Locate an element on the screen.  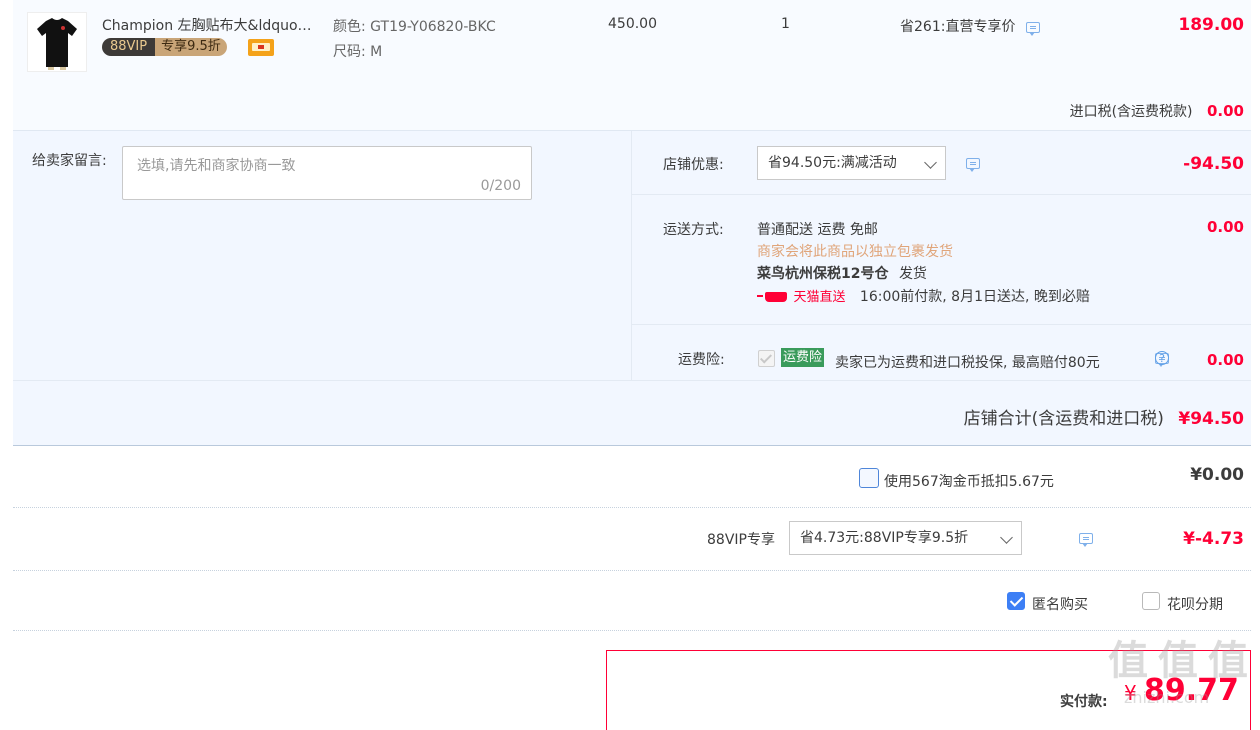
import-tax-label: 进口税(含运费税款) is located at coordinates (1131, 112).